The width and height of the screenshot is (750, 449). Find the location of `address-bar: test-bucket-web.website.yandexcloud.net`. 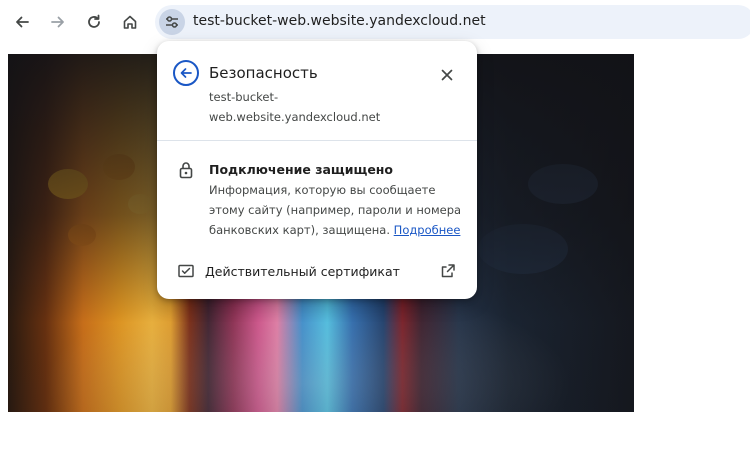

address-bar: test-bucket-web.website.yandexcloud.net is located at coordinates (452, 22).